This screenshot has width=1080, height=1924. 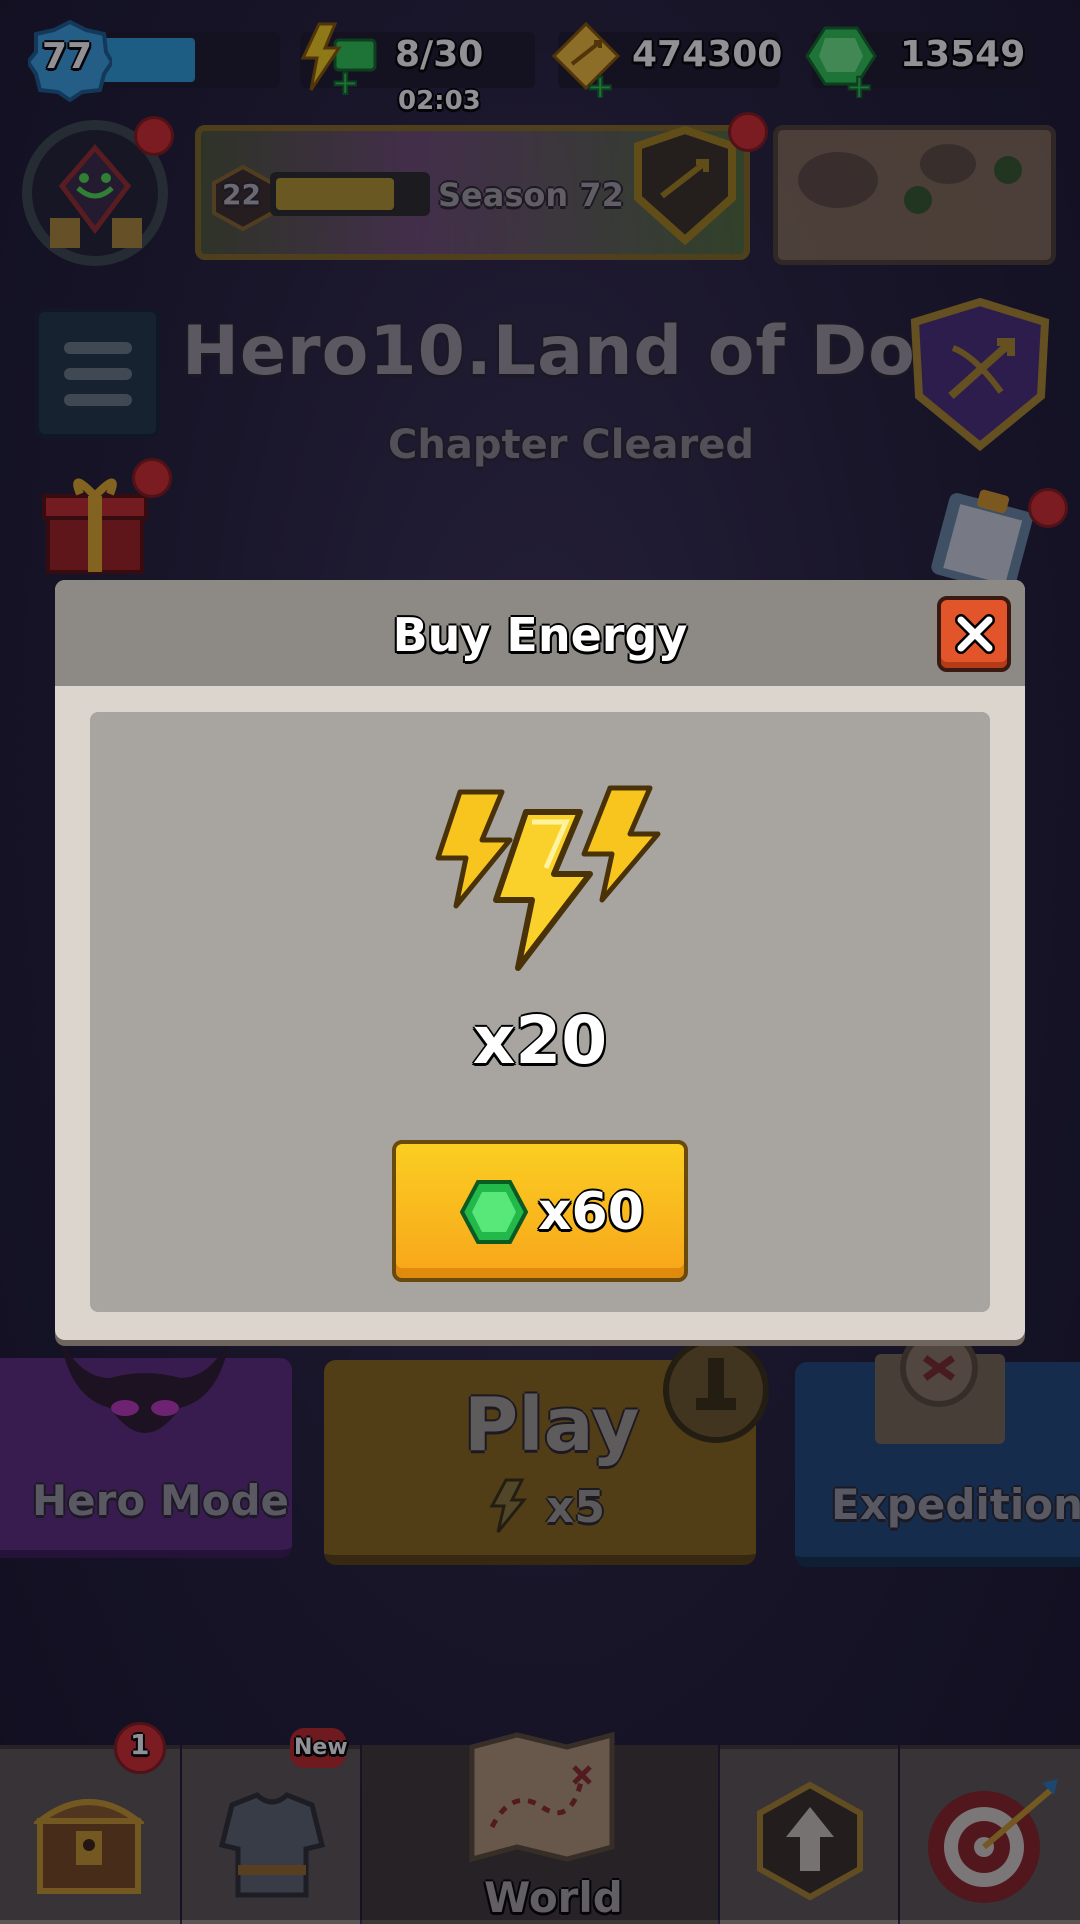 What do you see at coordinates (545, 882) in the screenshot?
I see `lightning-icon` at bounding box center [545, 882].